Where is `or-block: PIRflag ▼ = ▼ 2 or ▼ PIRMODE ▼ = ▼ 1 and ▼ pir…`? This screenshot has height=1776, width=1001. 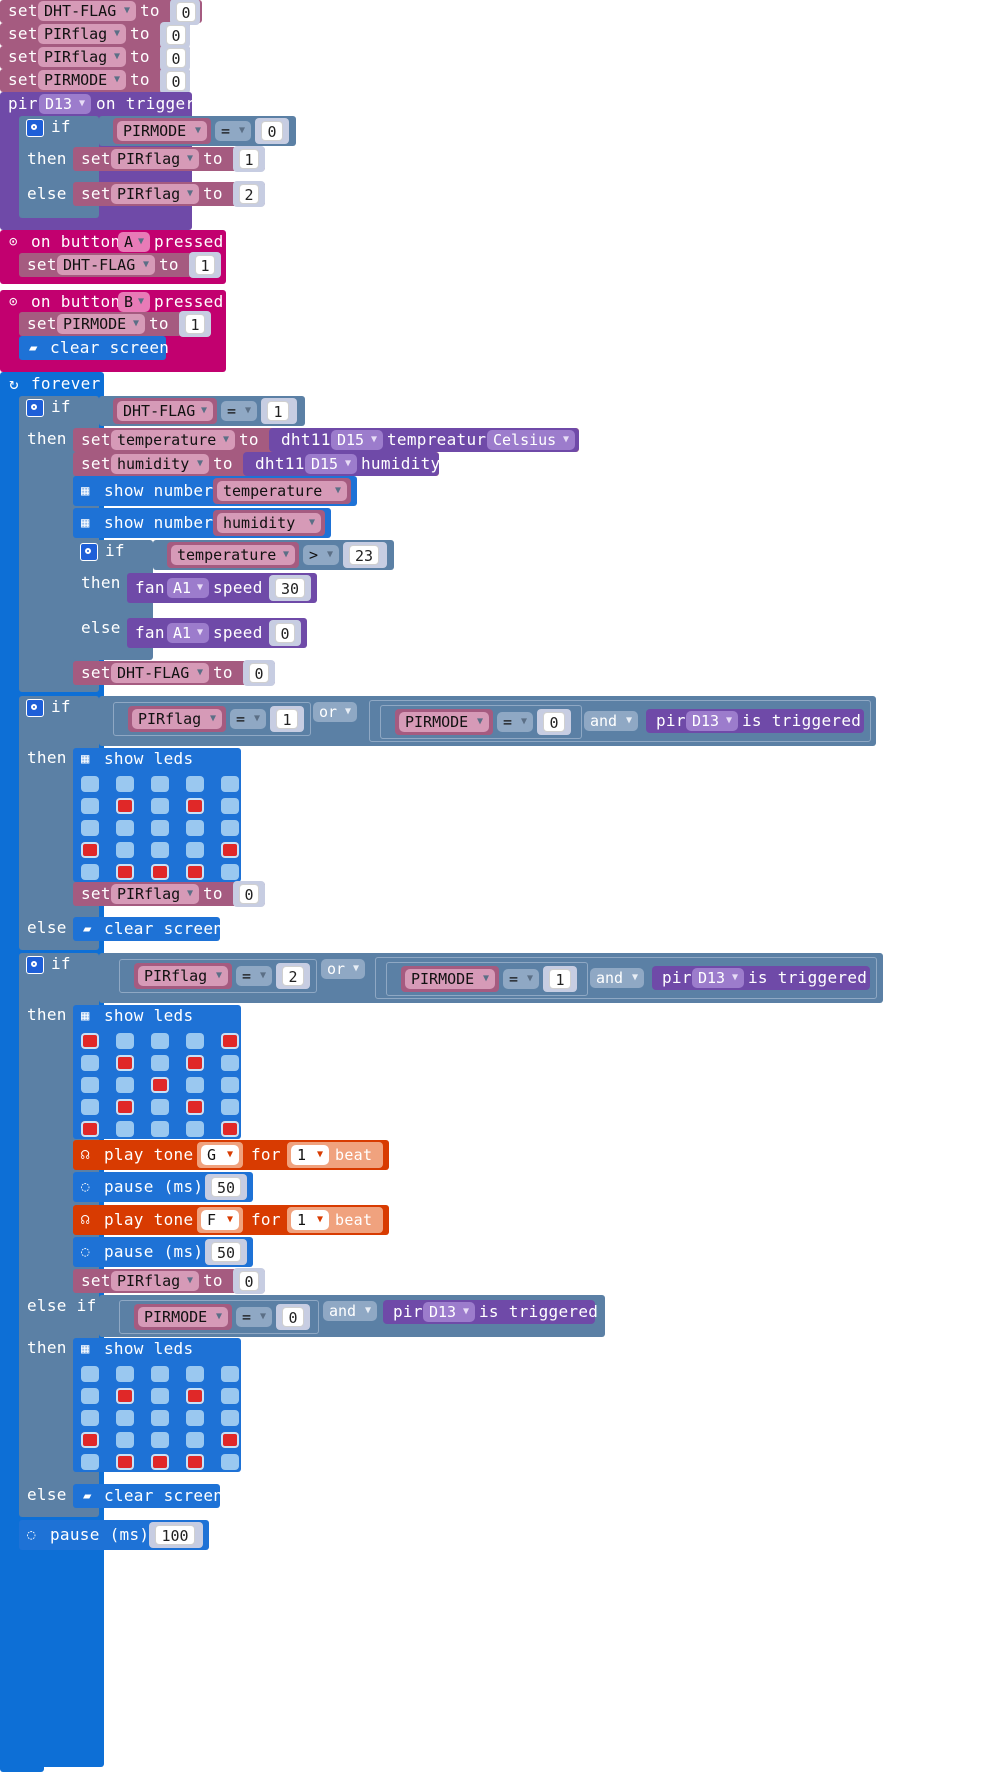
or-block: PIRflag ▼ = ▼ 2 or ▼ PIRMODE ▼ = ▼ 1 and ▼ pir… is located at coordinates (491, 978).